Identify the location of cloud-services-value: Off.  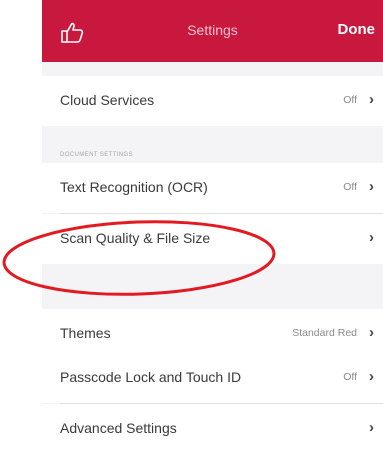
(350, 100).